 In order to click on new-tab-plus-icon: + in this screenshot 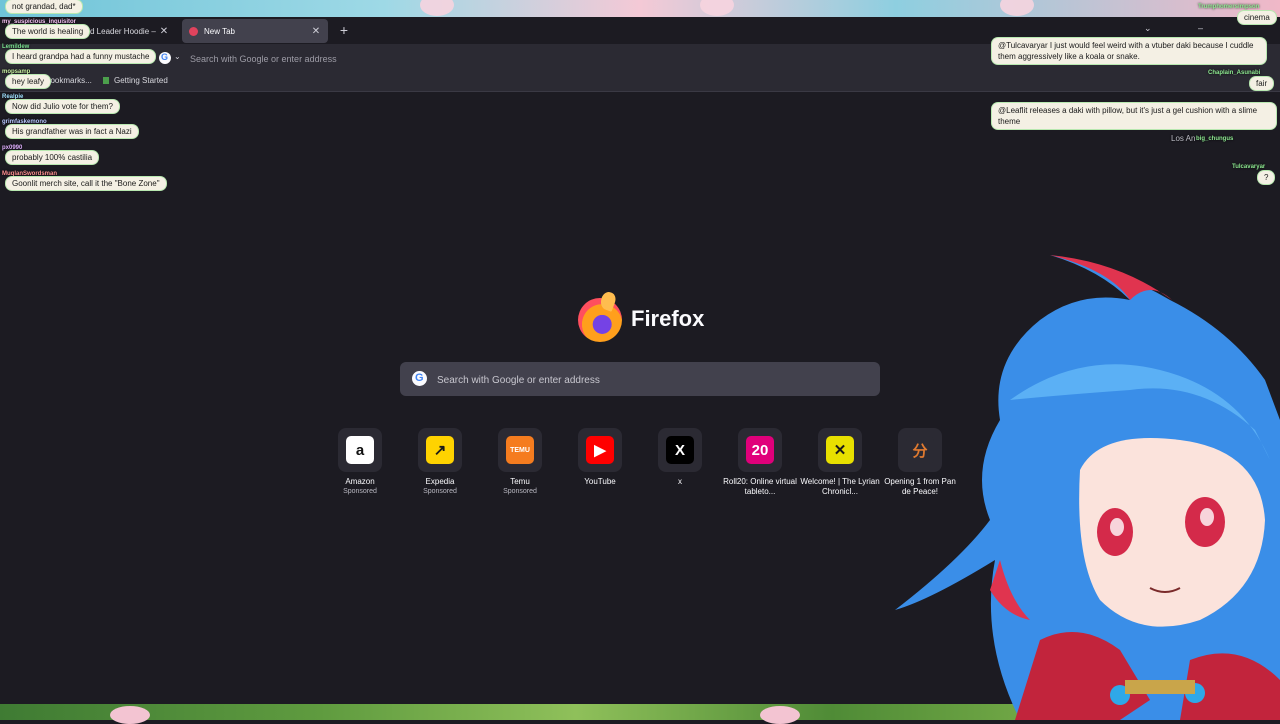, I will do `click(344, 30)`.